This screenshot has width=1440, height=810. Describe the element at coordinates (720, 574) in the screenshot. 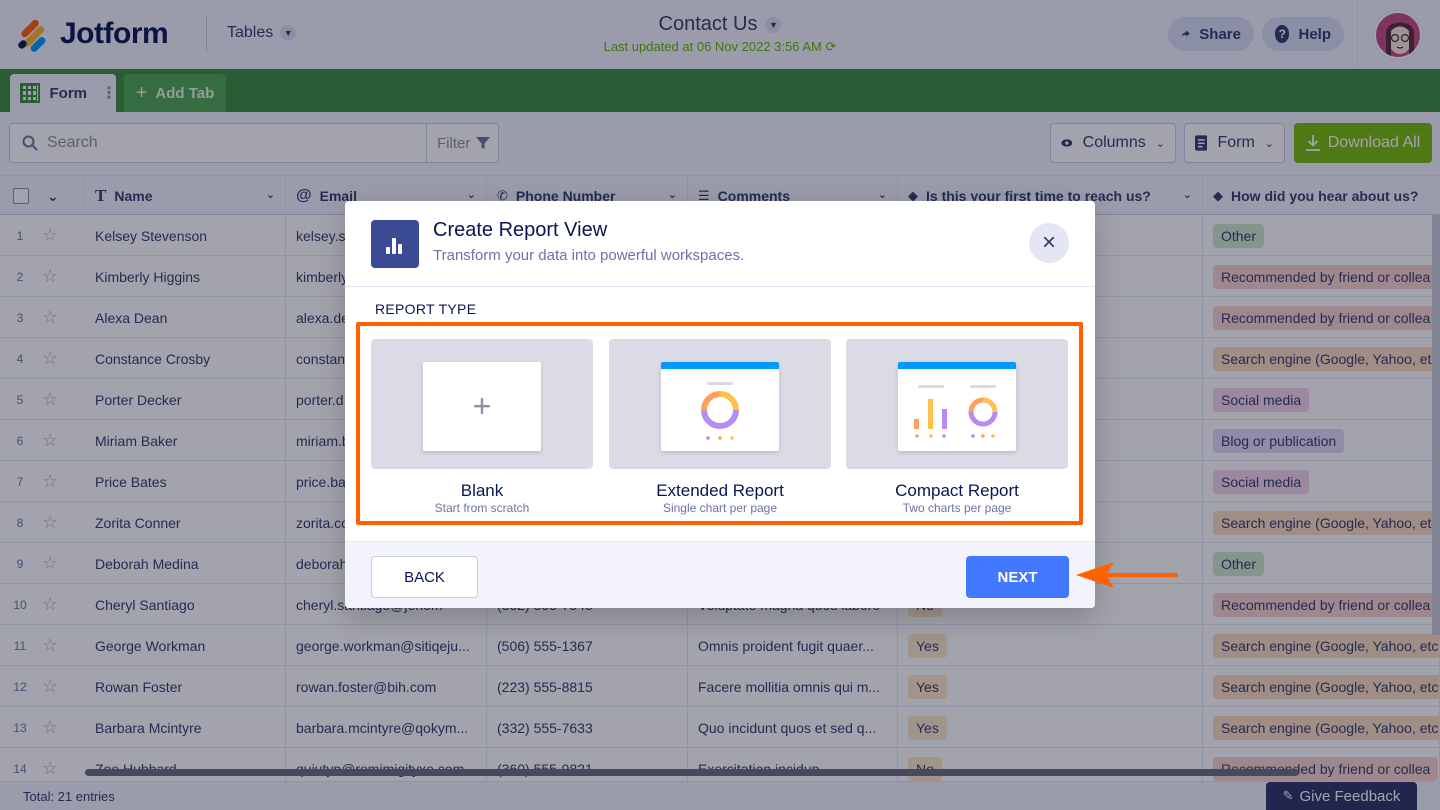

I see `modal-footer: BACK NEXT` at that location.